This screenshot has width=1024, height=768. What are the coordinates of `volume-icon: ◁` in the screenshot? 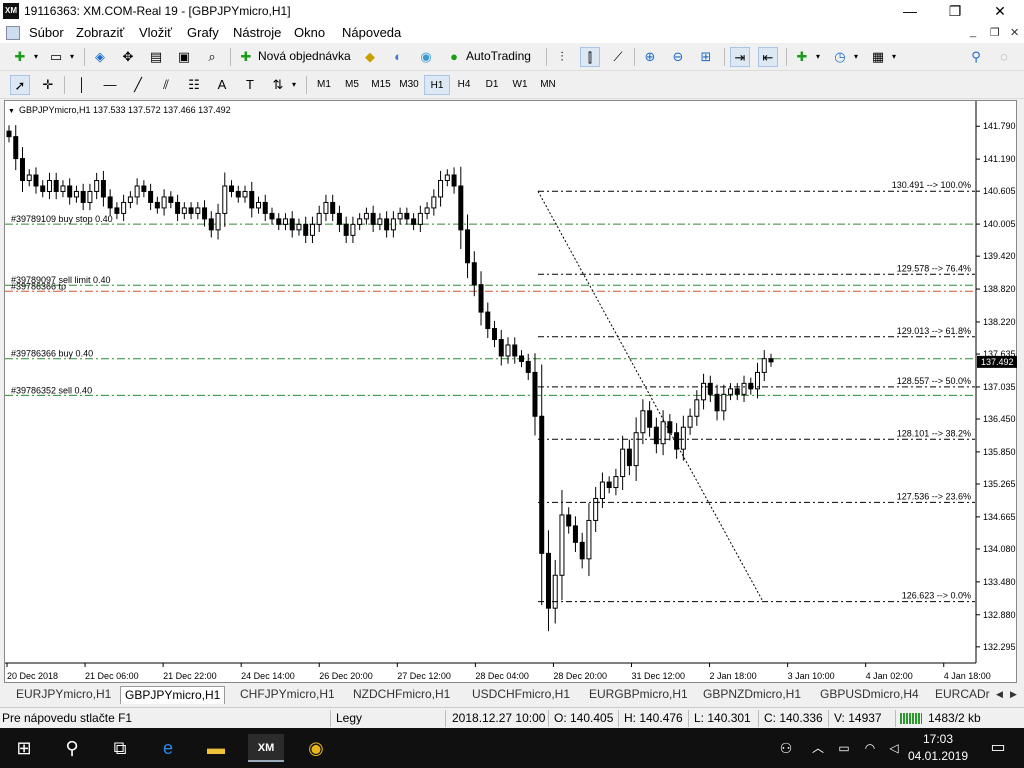 It's located at (894, 748).